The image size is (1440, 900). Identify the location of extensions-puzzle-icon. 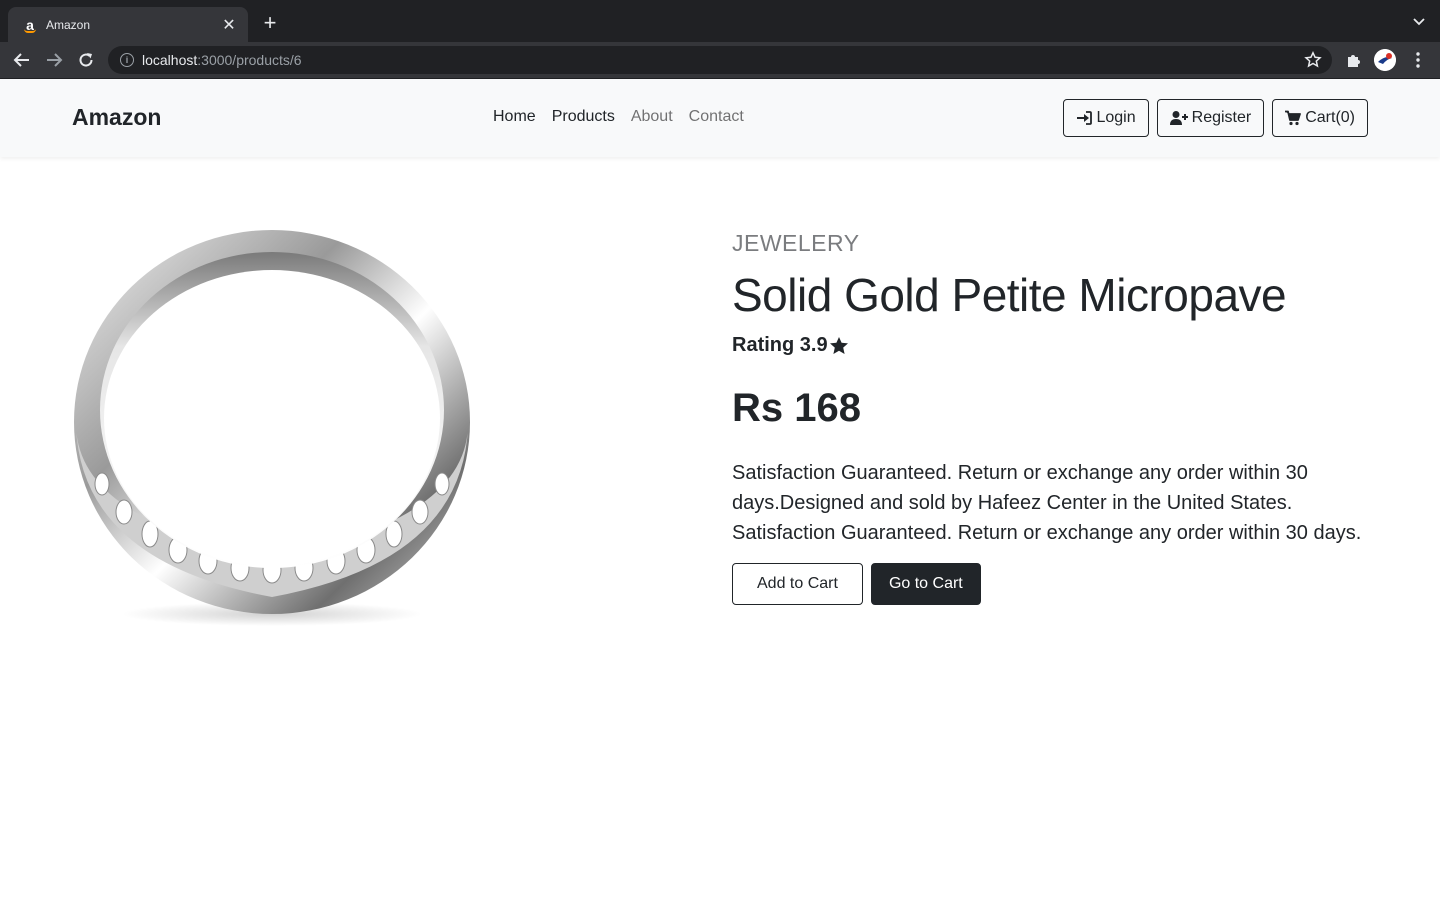
(1354, 60).